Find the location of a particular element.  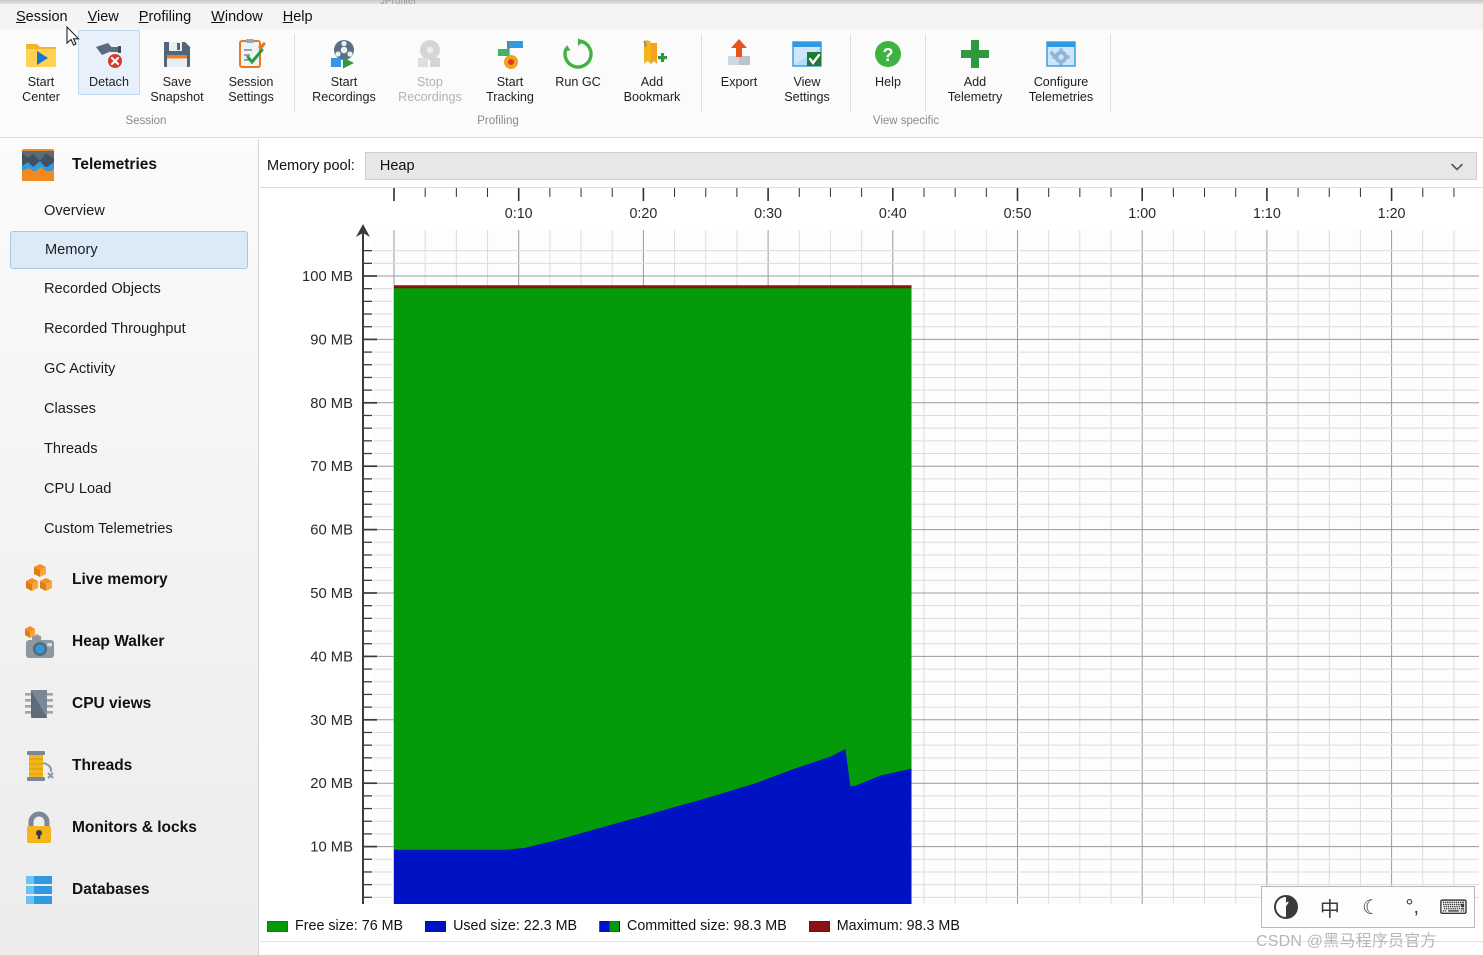

legend-swatch-committed-size is located at coordinates (610, 926).